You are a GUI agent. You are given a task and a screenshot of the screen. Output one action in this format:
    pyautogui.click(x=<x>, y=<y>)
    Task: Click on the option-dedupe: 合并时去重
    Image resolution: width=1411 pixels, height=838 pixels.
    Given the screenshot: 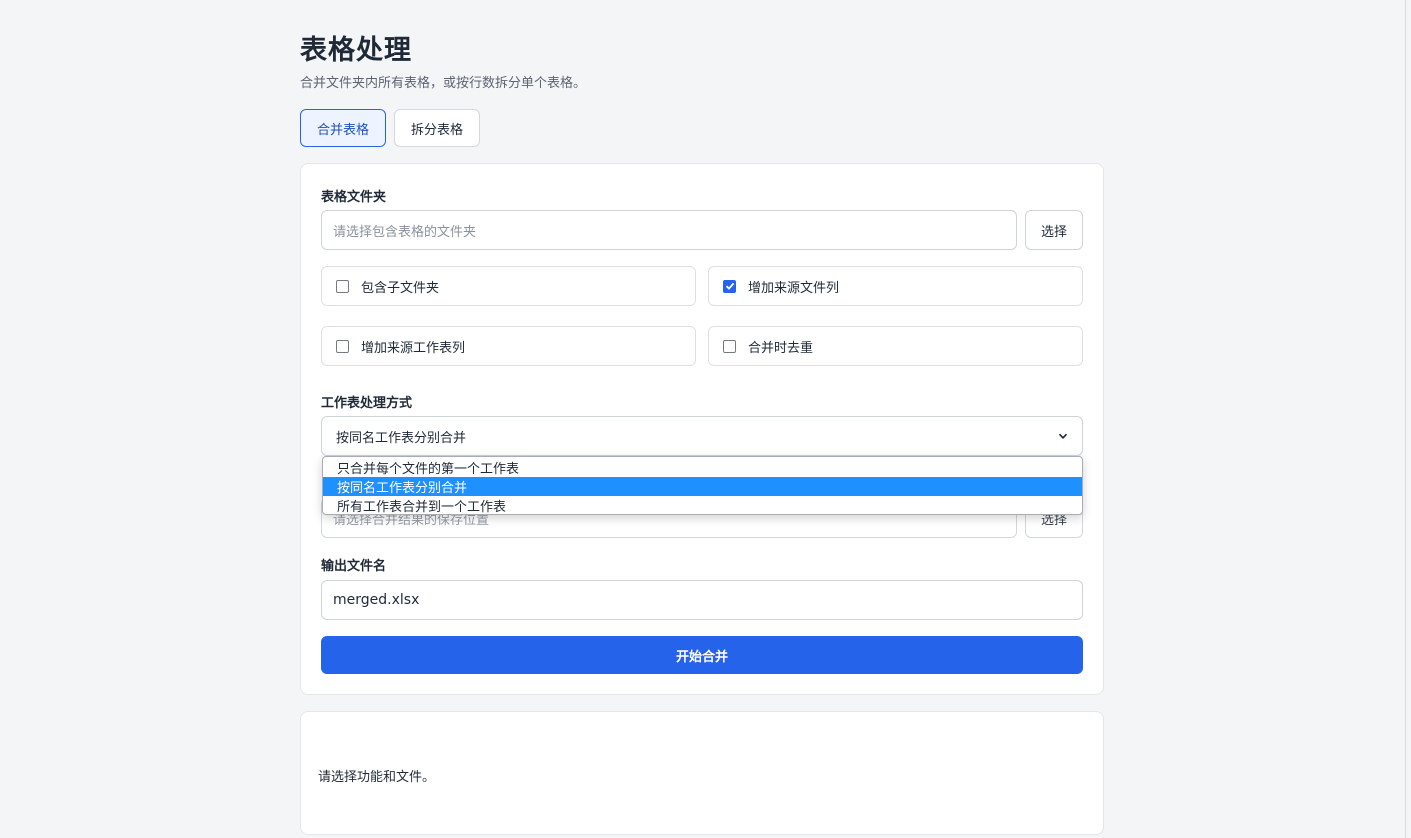 What is the action you would take?
    pyautogui.click(x=895, y=346)
    